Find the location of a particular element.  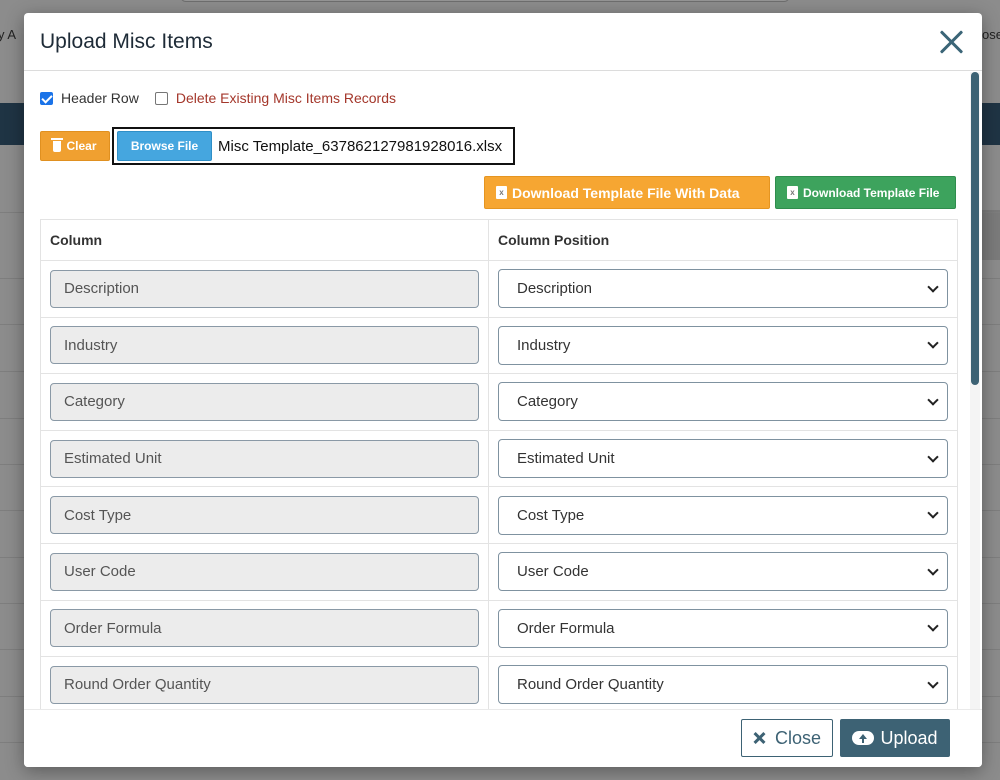

column-position-select: Description is located at coordinates (723, 289).